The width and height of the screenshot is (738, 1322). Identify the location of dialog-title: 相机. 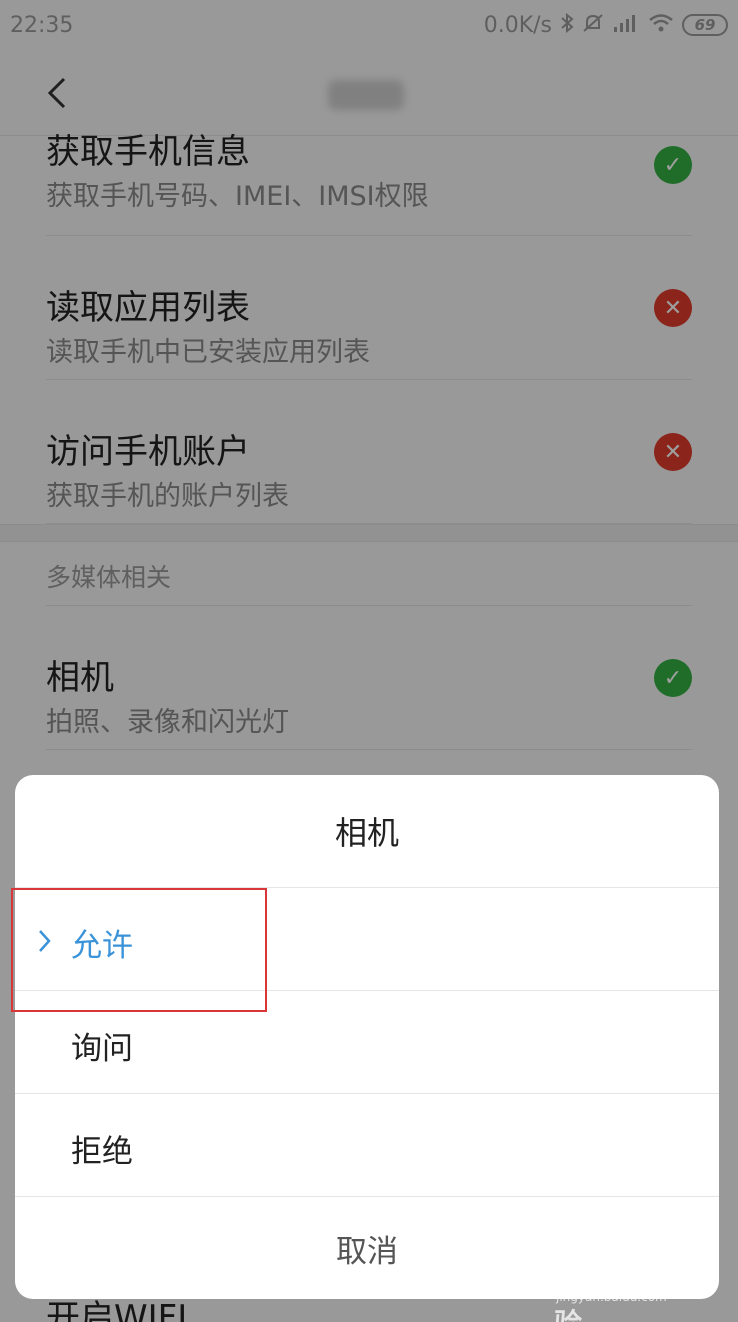
(367, 831).